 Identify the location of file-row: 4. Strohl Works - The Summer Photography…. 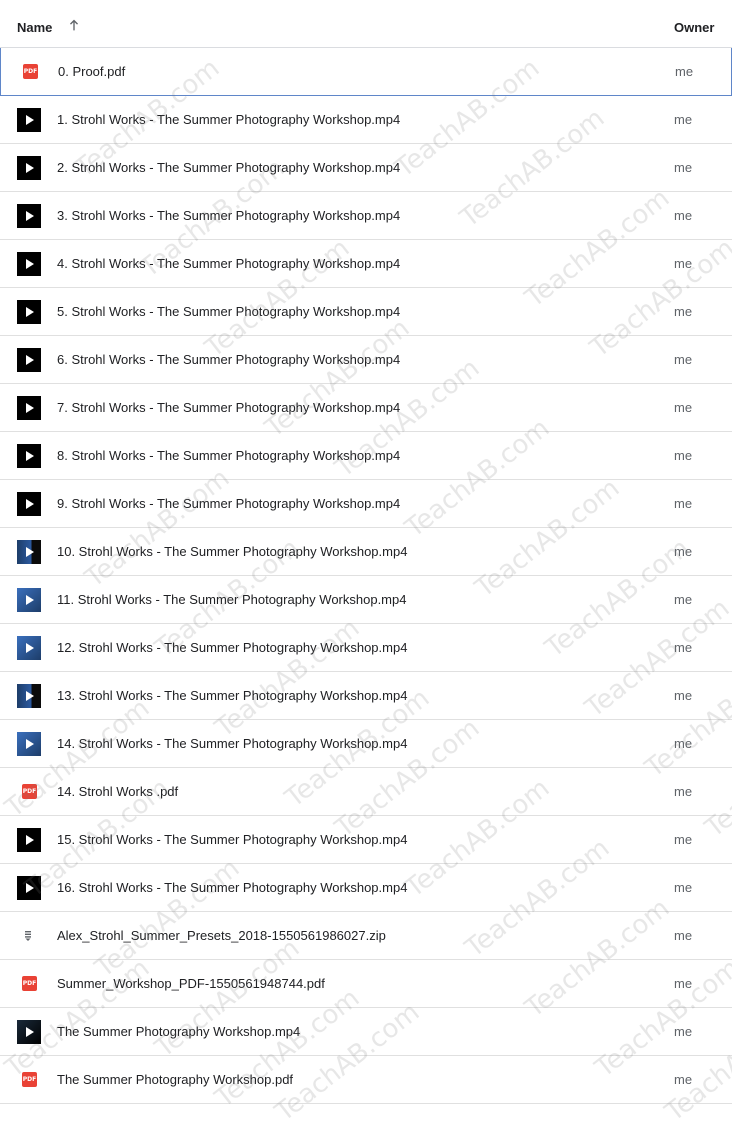
(366, 264).